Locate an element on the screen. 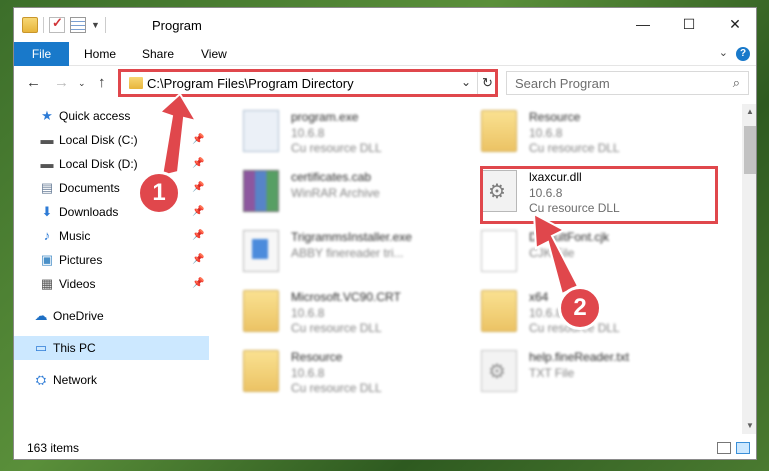  arrow-1-icon is located at coordinates (178, 135).